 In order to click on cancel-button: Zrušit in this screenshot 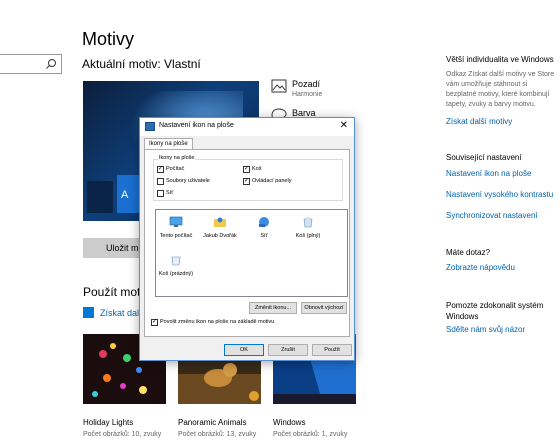, I will do `click(288, 350)`.